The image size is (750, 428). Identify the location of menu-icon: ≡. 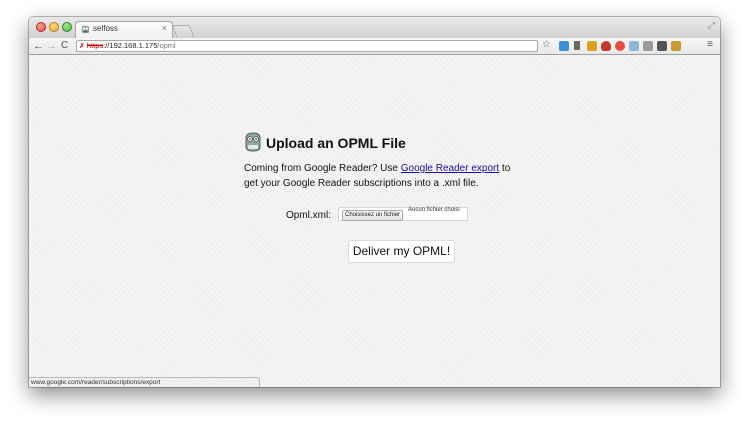
(710, 44).